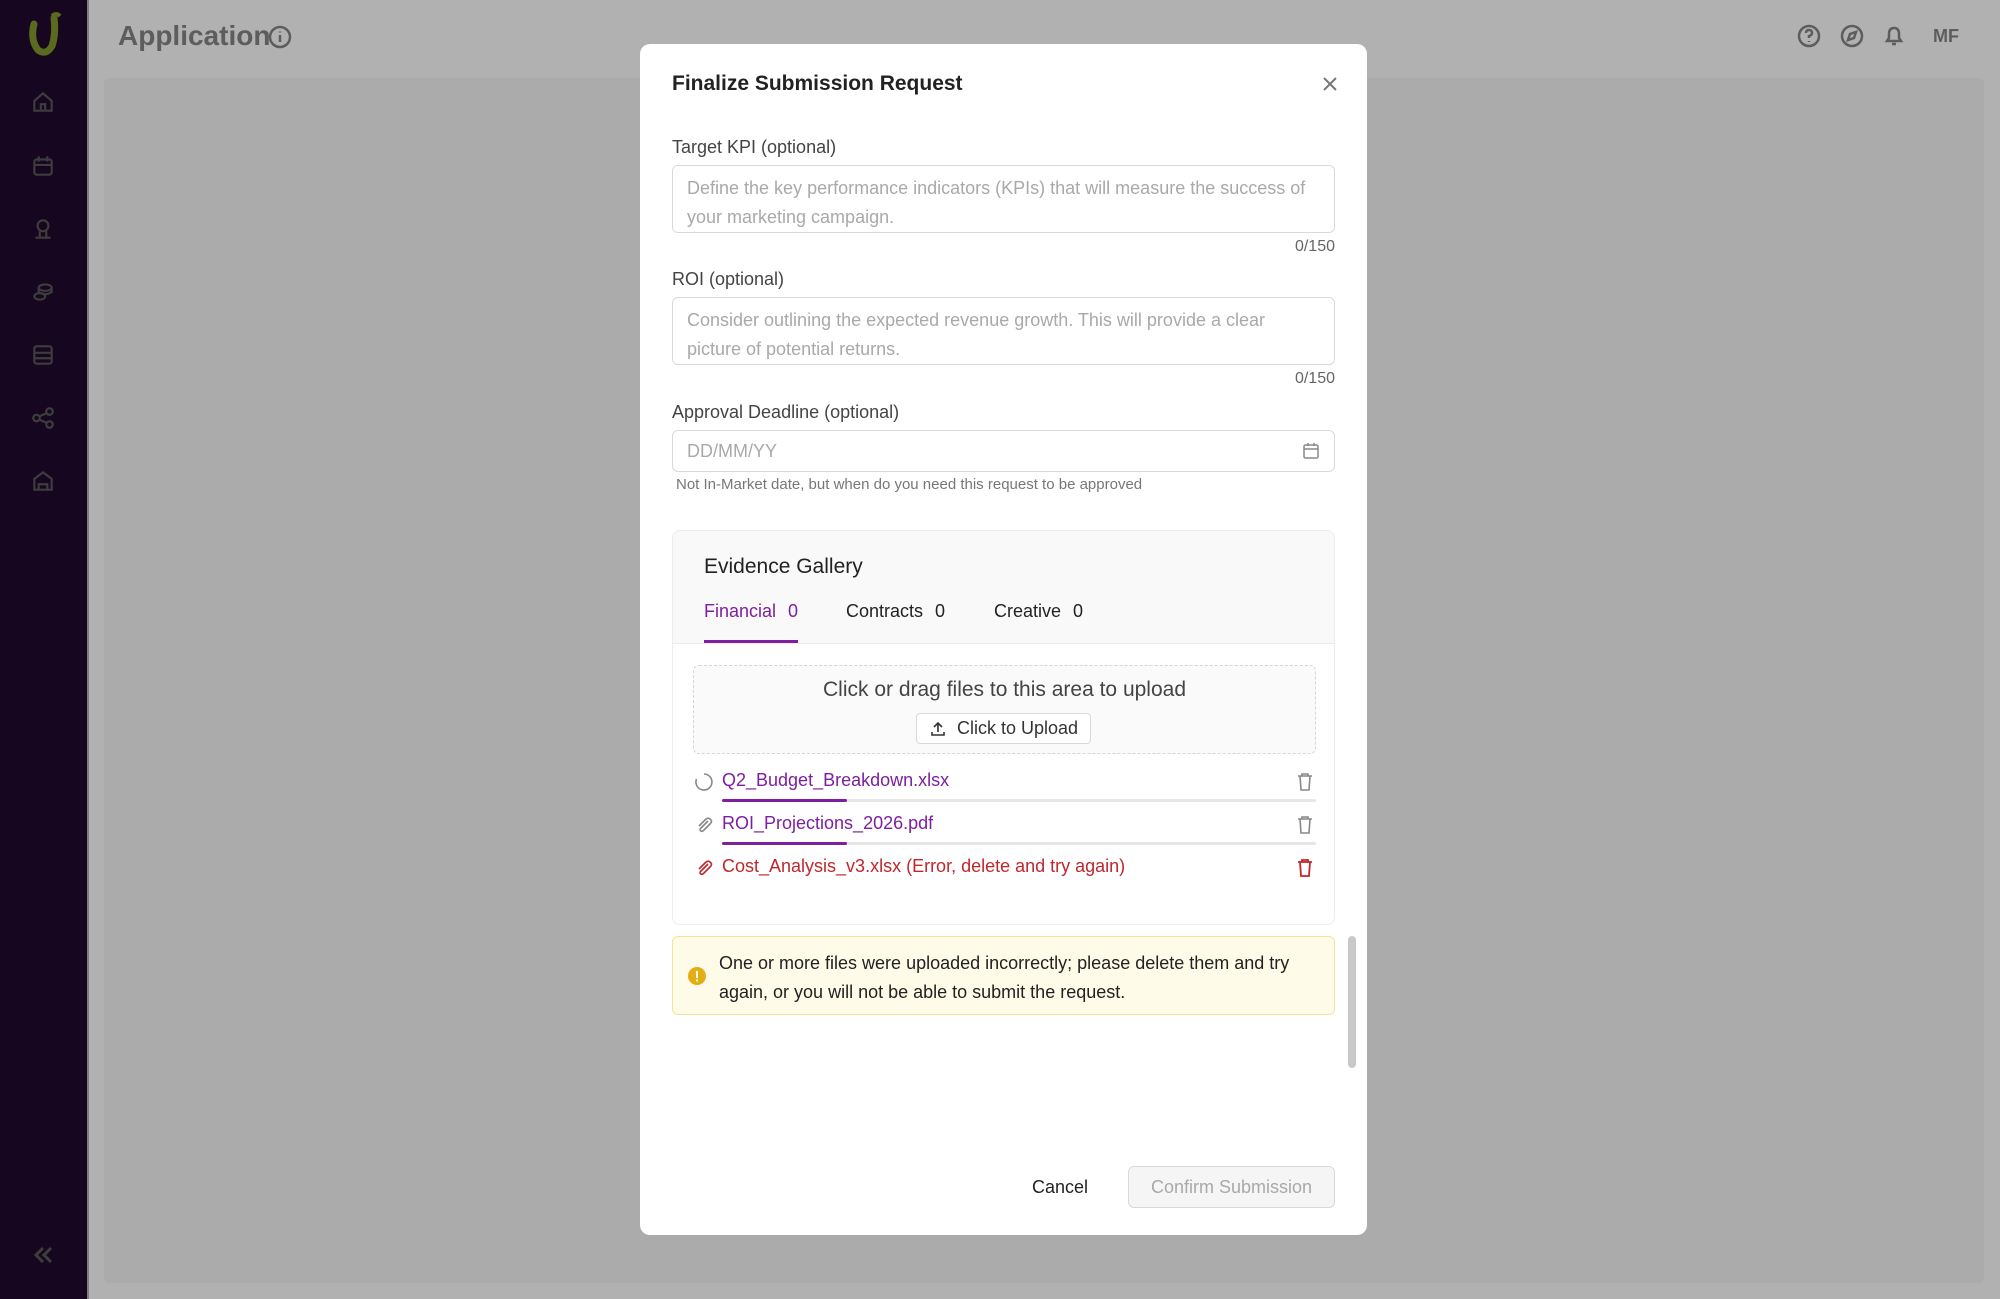  What do you see at coordinates (751, 622) in the screenshot?
I see `tab-financial: Financial 0` at bounding box center [751, 622].